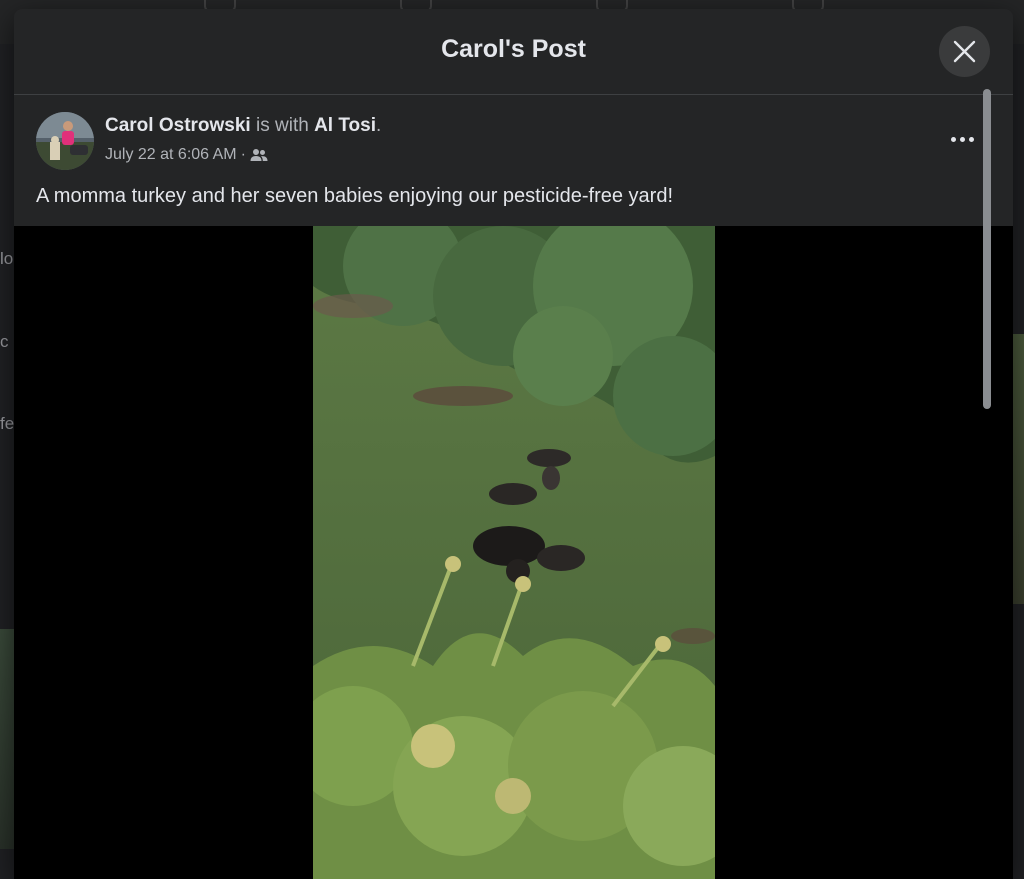  I want to click on background-text-fragment: fe, so click(7, 423).